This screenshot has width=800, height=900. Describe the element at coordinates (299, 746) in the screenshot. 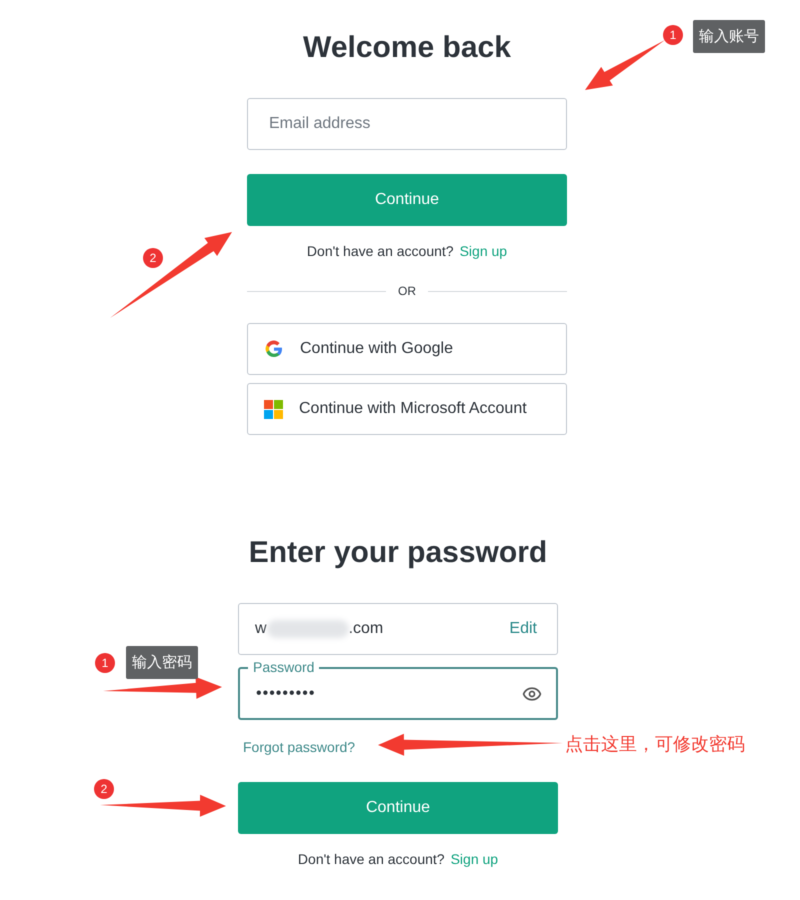

I see `forgot-password-link: Forgot password?` at that location.